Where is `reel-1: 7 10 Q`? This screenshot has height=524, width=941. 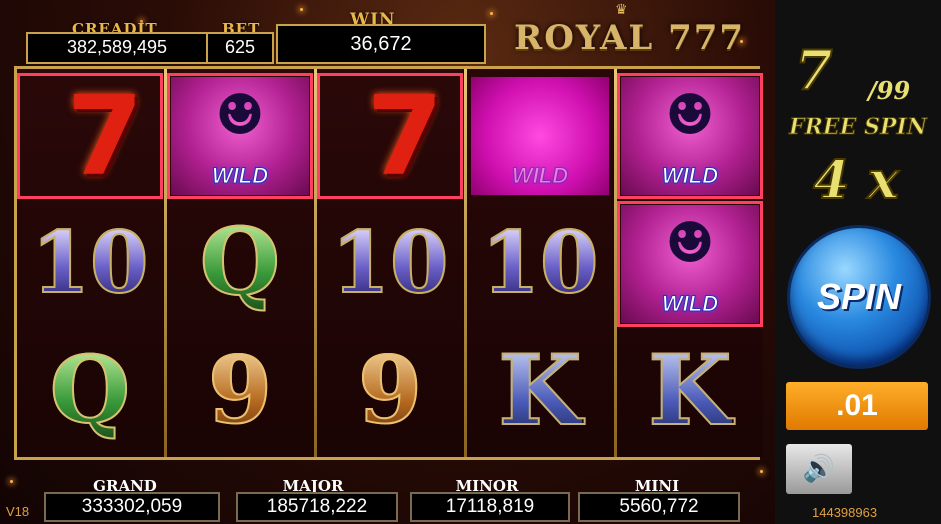 reel-1: 7 10 Q is located at coordinates (90, 263).